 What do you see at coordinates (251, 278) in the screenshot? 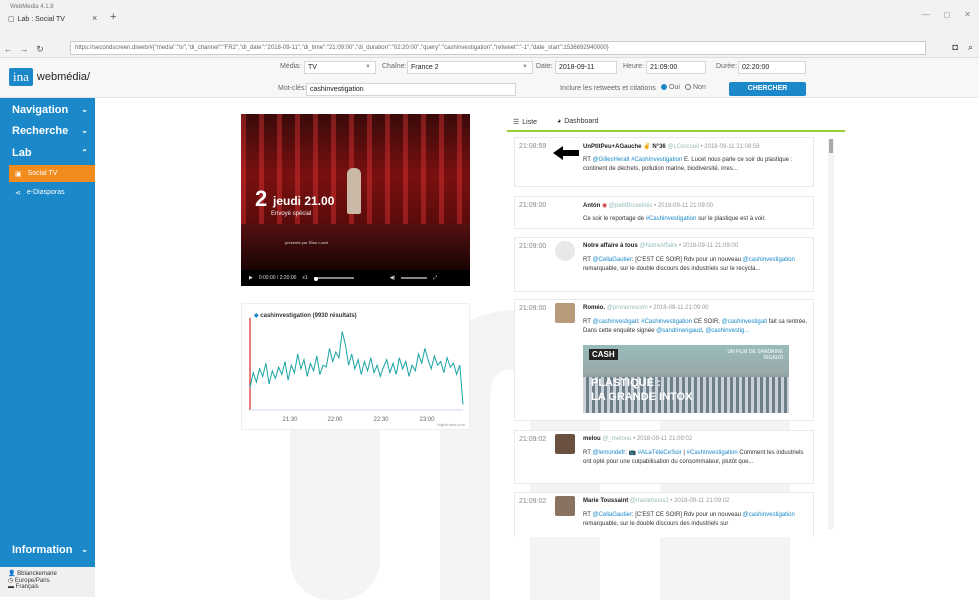
I see `play-icon: ▶` at bounding box center [251, 278].